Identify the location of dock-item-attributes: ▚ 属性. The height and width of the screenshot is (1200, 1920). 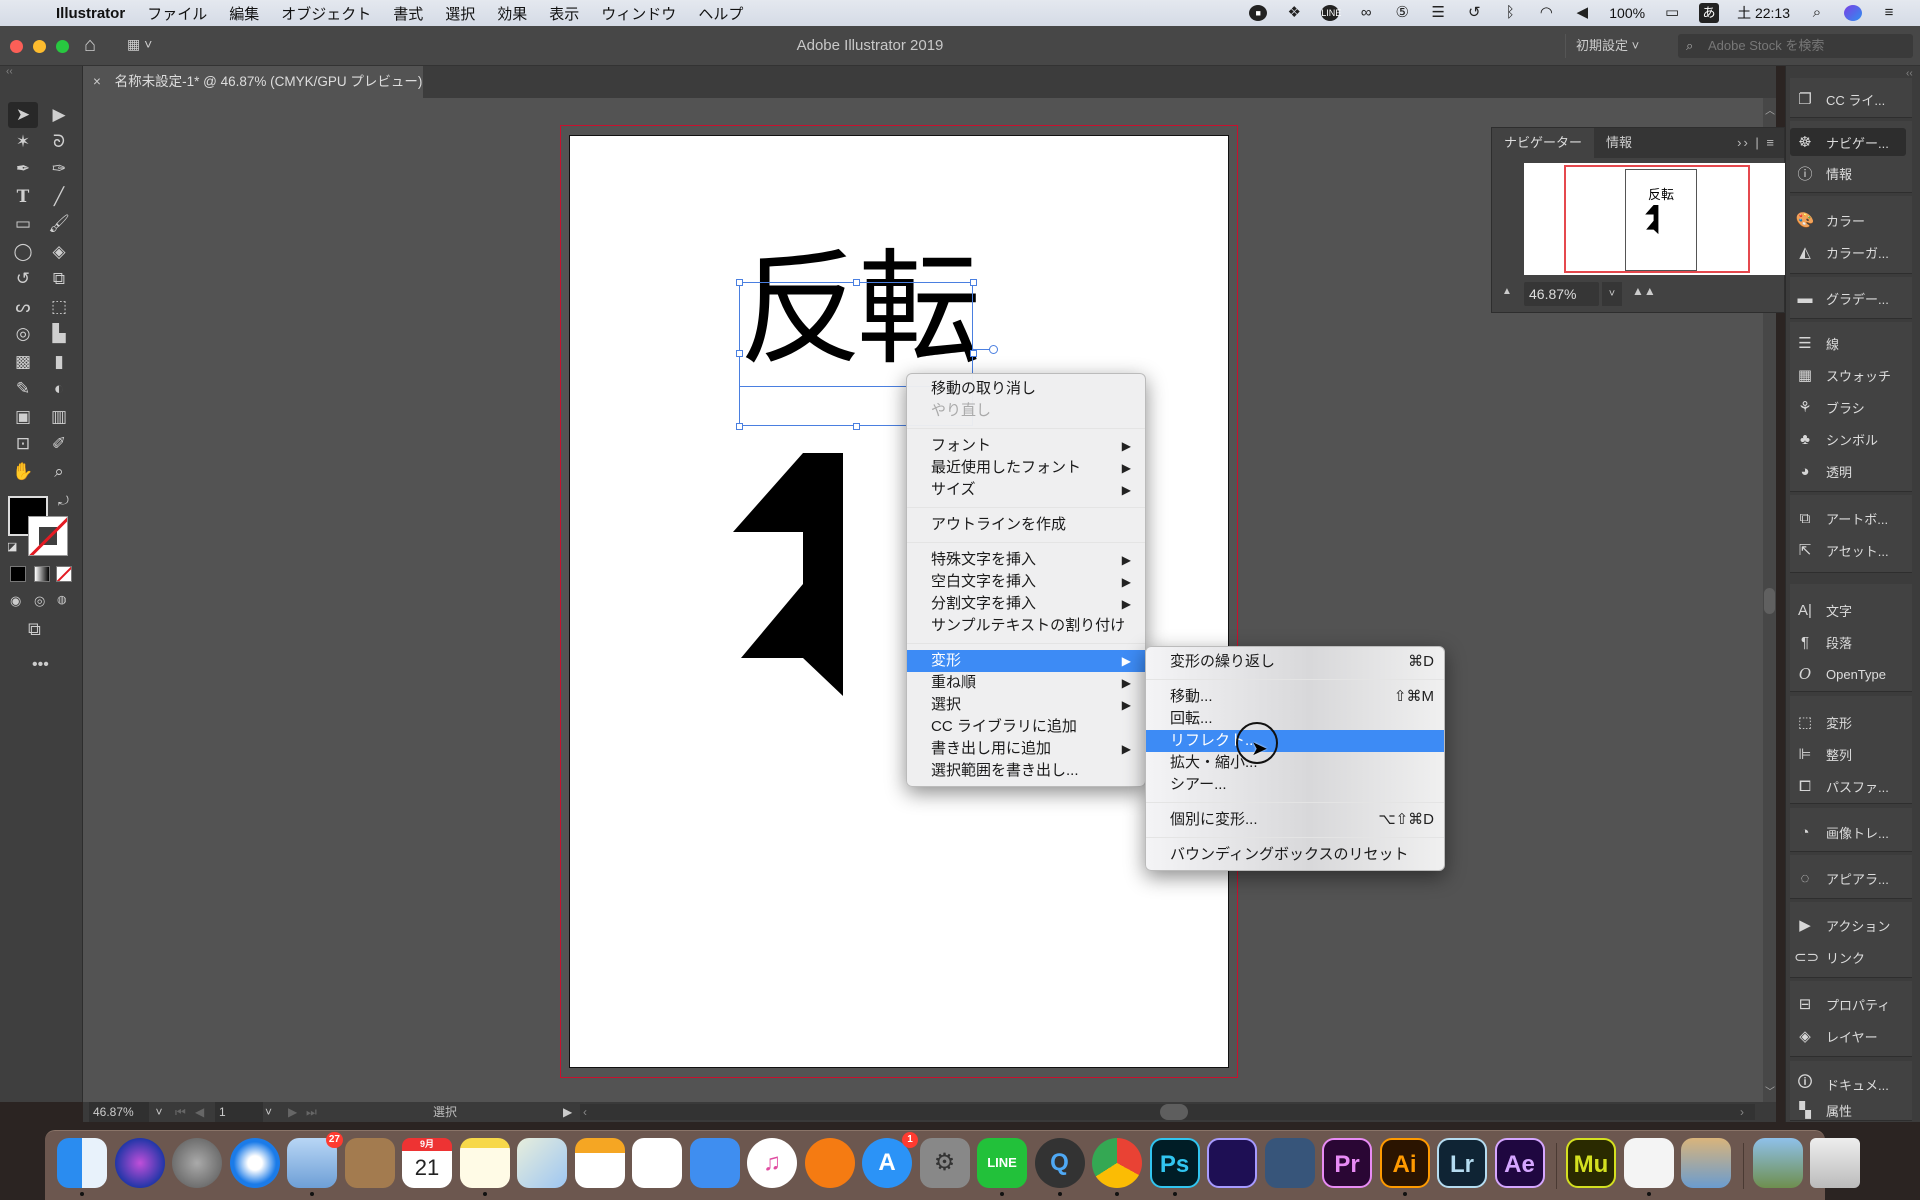
(1848, 1110).